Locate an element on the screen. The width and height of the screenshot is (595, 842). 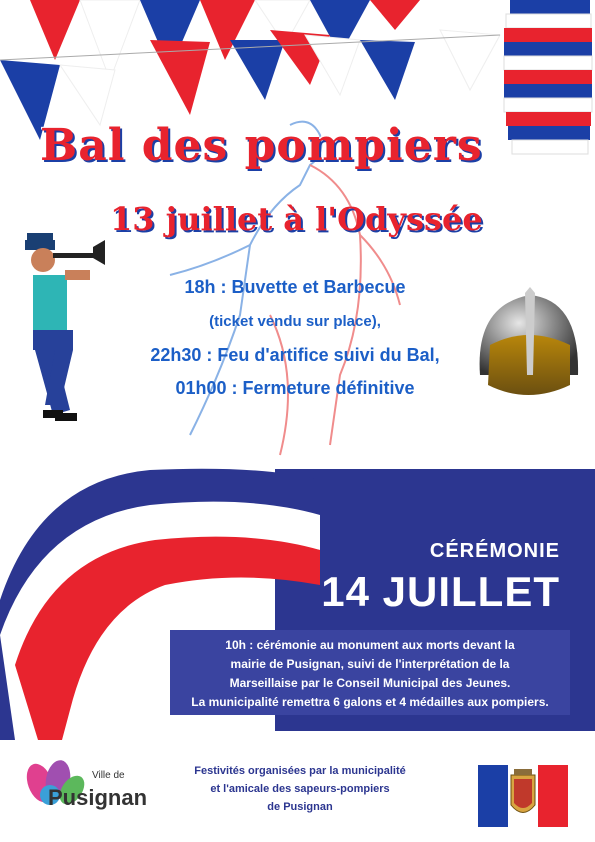
event-title: Bal des pompiers is located at coordinates (261, 145).